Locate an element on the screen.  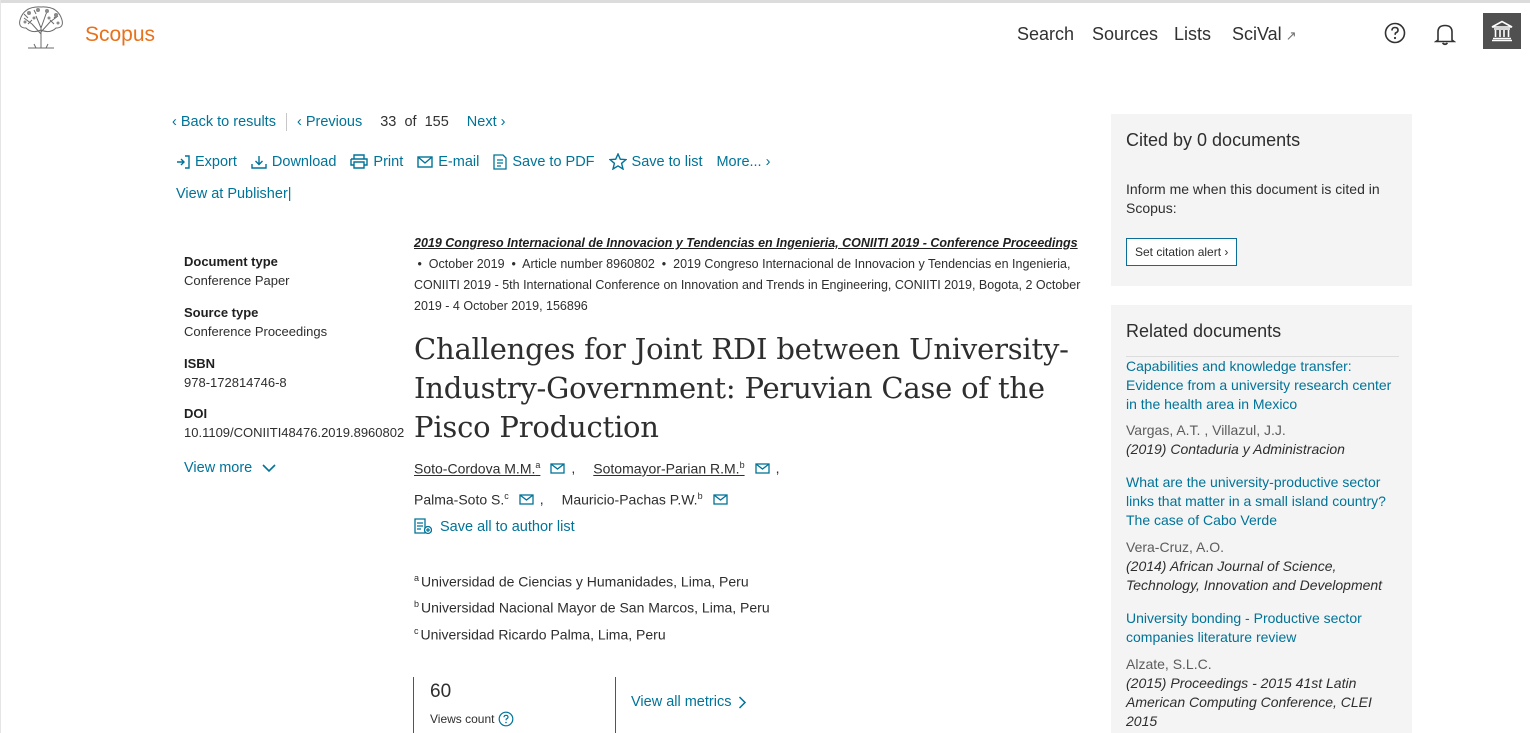
download-button: Download is located at coordinates (293, 162).